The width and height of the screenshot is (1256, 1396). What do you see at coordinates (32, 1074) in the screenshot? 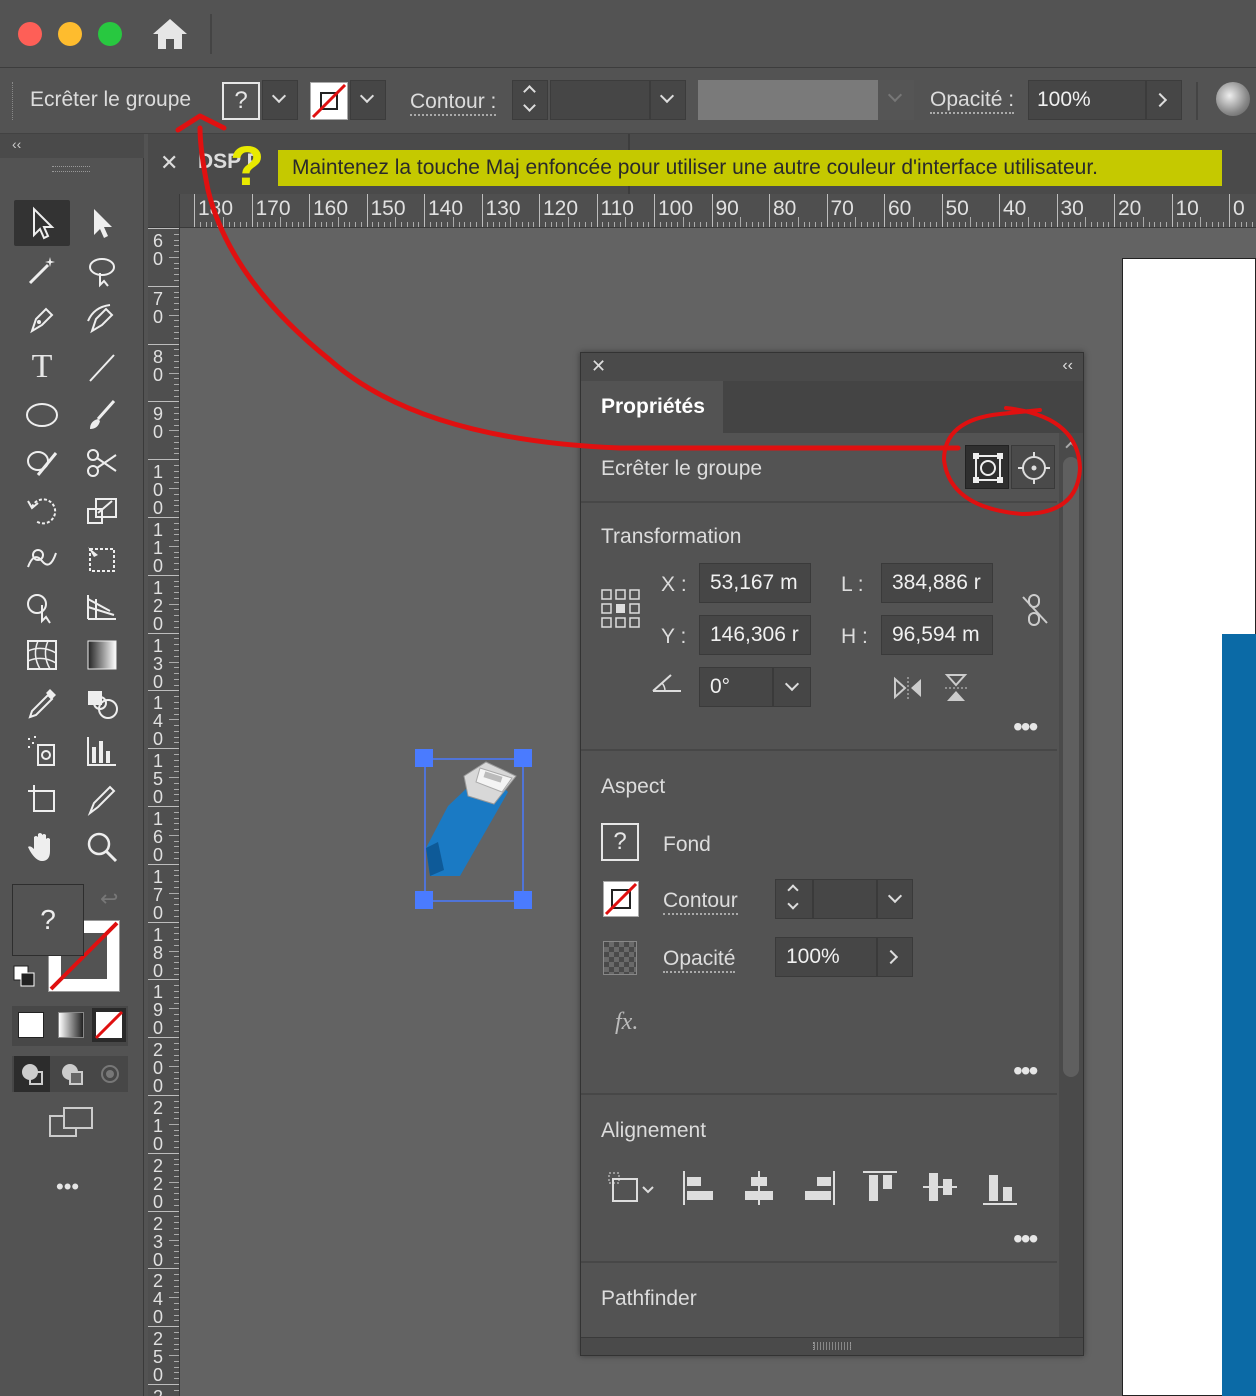
I see `draw-normal-icon` at bounding box center [32, 1074].